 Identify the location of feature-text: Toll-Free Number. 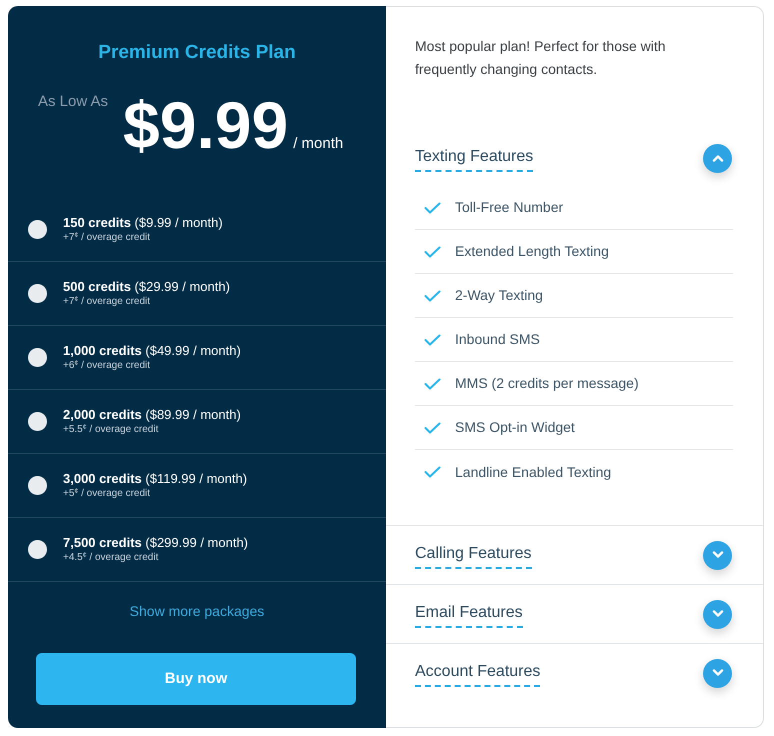
(509, 207).